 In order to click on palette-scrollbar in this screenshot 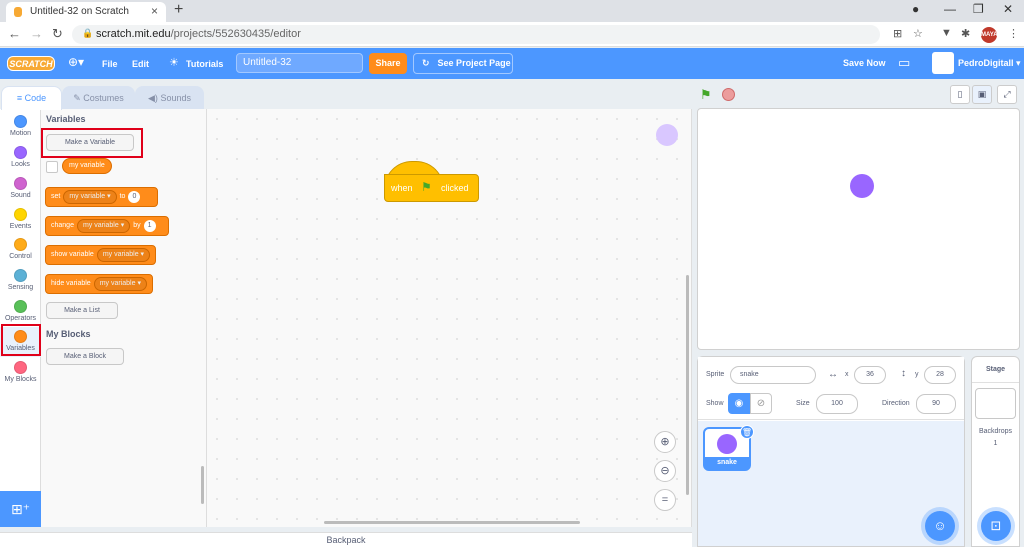, I will do `click(202, 485)`.